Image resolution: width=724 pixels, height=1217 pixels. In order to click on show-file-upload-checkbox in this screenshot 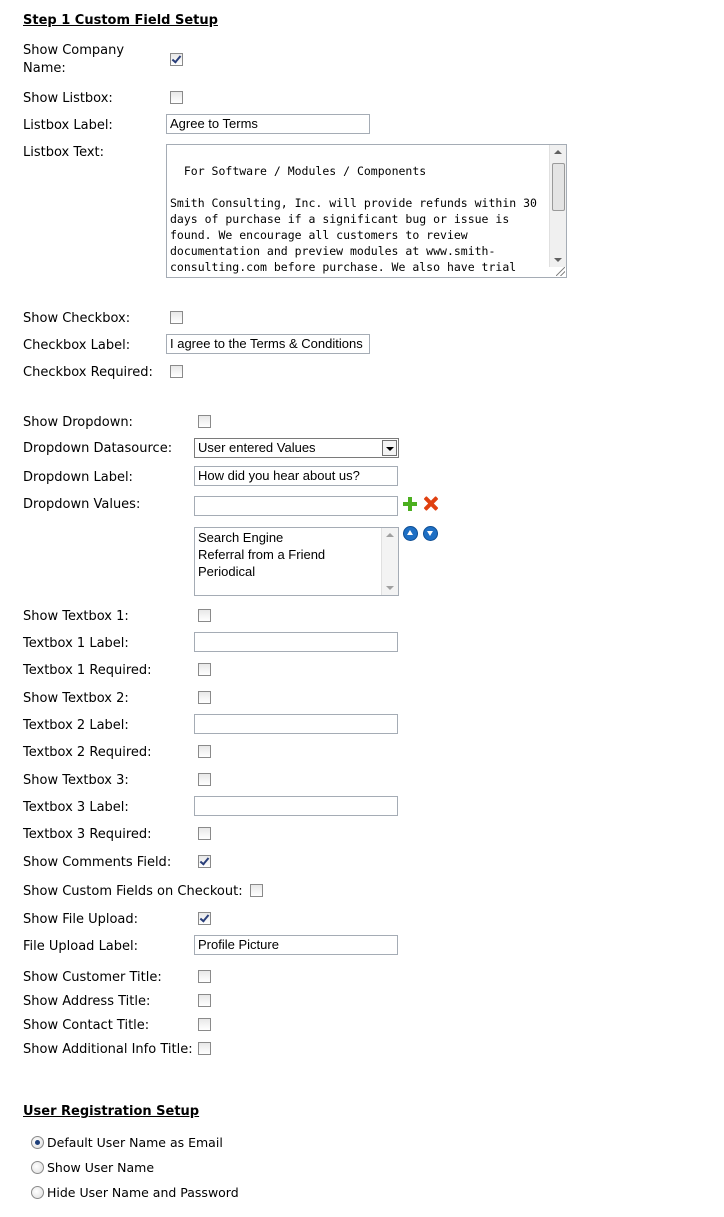, I will do `click(204, 918)`.